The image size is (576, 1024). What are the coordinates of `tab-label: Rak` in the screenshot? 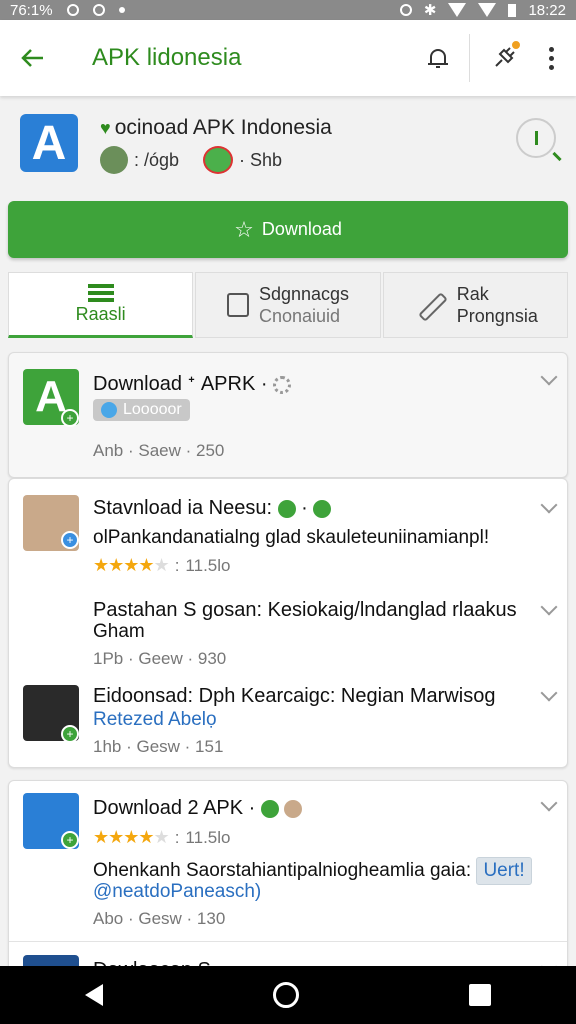 It's located at (472, 294).